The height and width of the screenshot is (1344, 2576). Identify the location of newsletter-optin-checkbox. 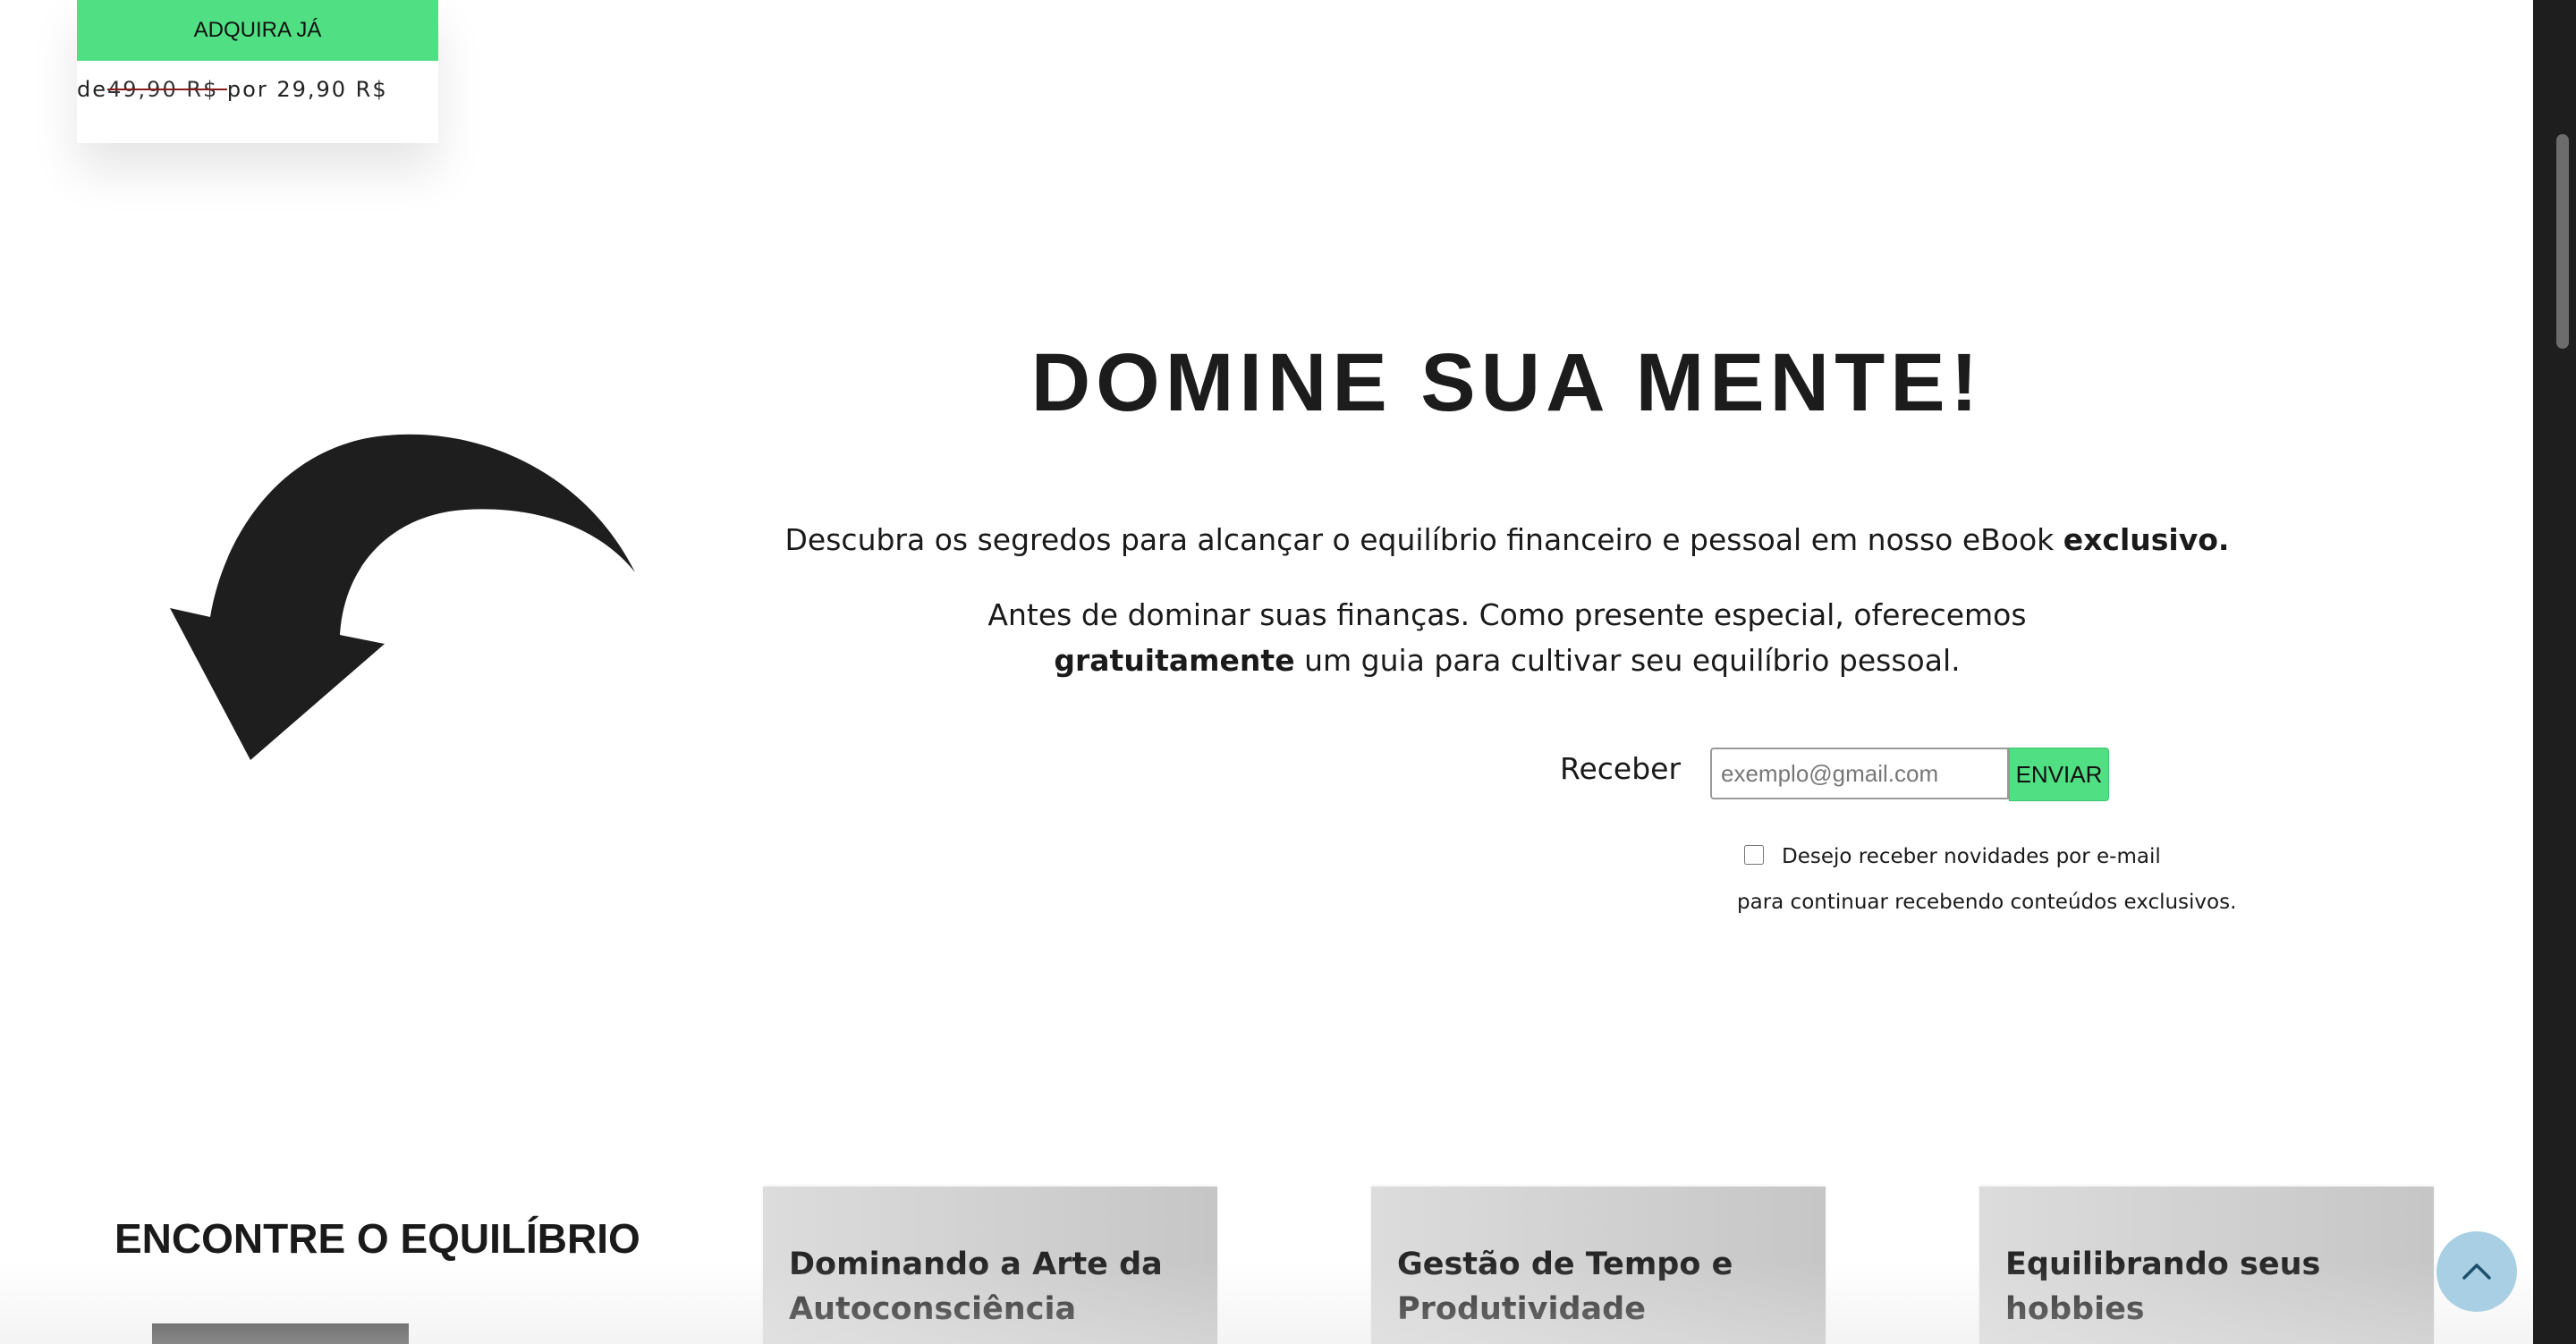
(1754, 855).